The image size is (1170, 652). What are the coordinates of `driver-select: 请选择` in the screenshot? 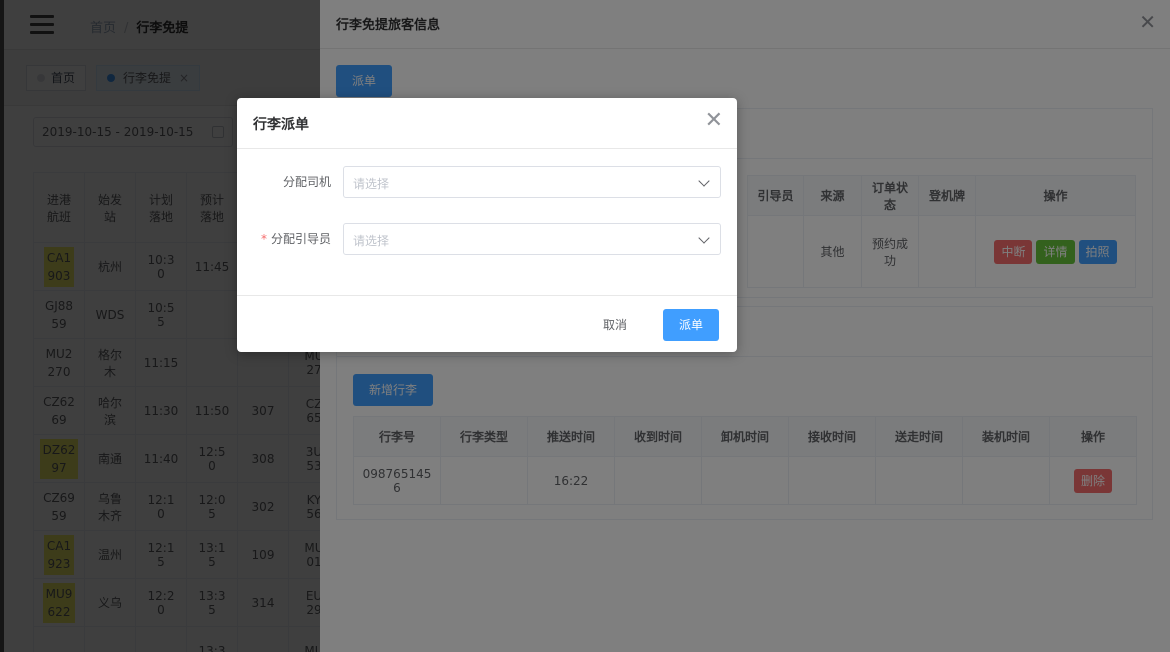 It's located at (532, 182).